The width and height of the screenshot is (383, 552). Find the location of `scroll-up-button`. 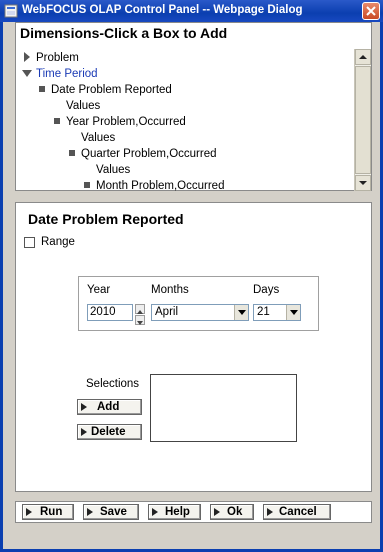

scroll-up-button is located at coordinates (363, 57).